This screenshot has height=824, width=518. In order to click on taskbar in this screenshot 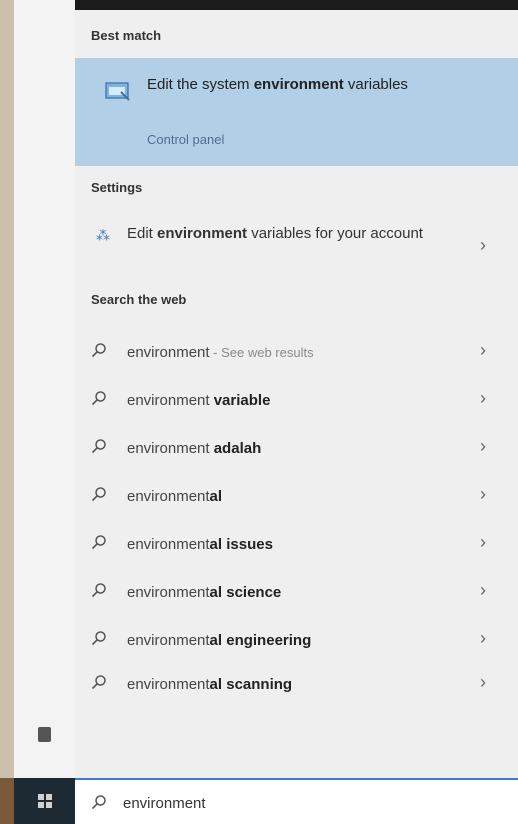, I will do `click(259, 801)`.